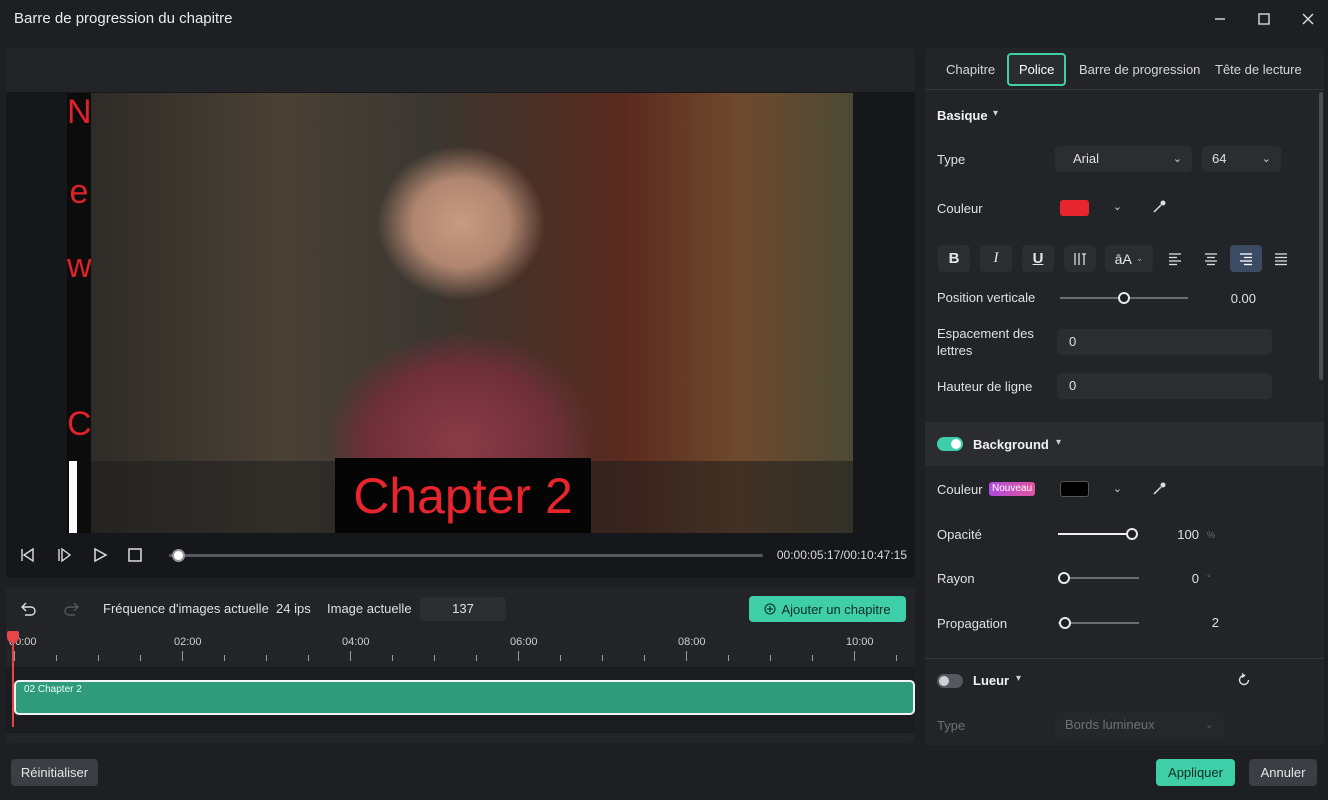  What do you see at coordinates (991, 680) in the screenshot?
I see `glow-header-label: Lueur` at bounding box center [991, 680].